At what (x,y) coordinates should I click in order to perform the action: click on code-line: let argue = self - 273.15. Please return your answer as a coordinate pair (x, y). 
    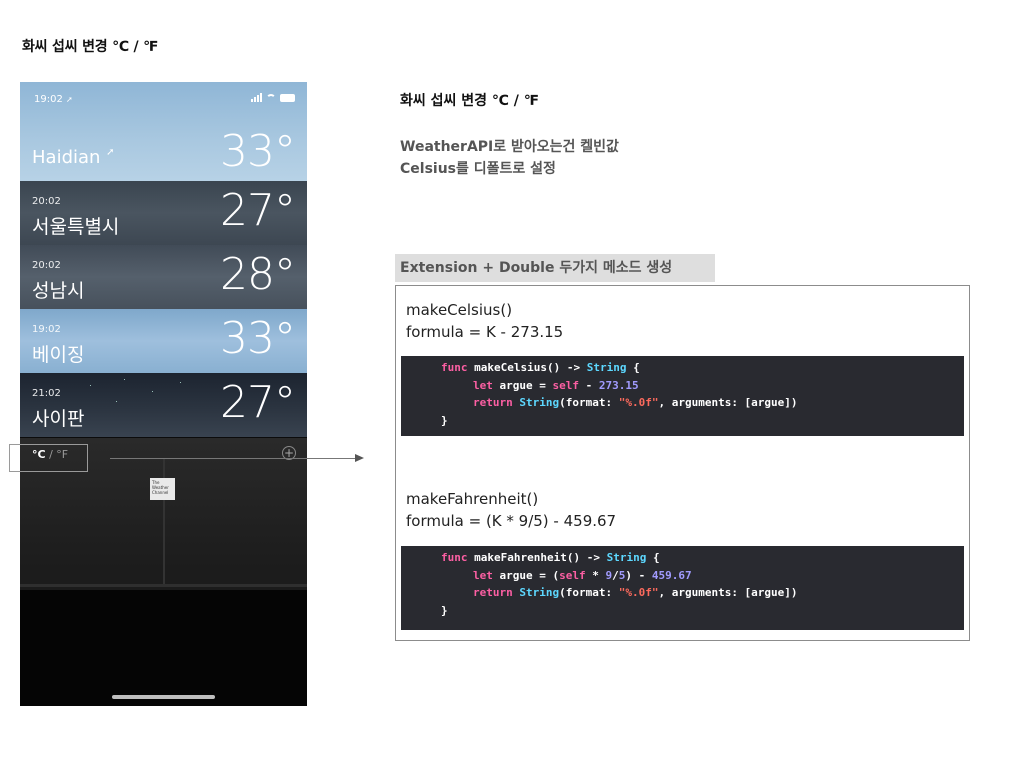
    Looking at the image, I should click on (556, 385).